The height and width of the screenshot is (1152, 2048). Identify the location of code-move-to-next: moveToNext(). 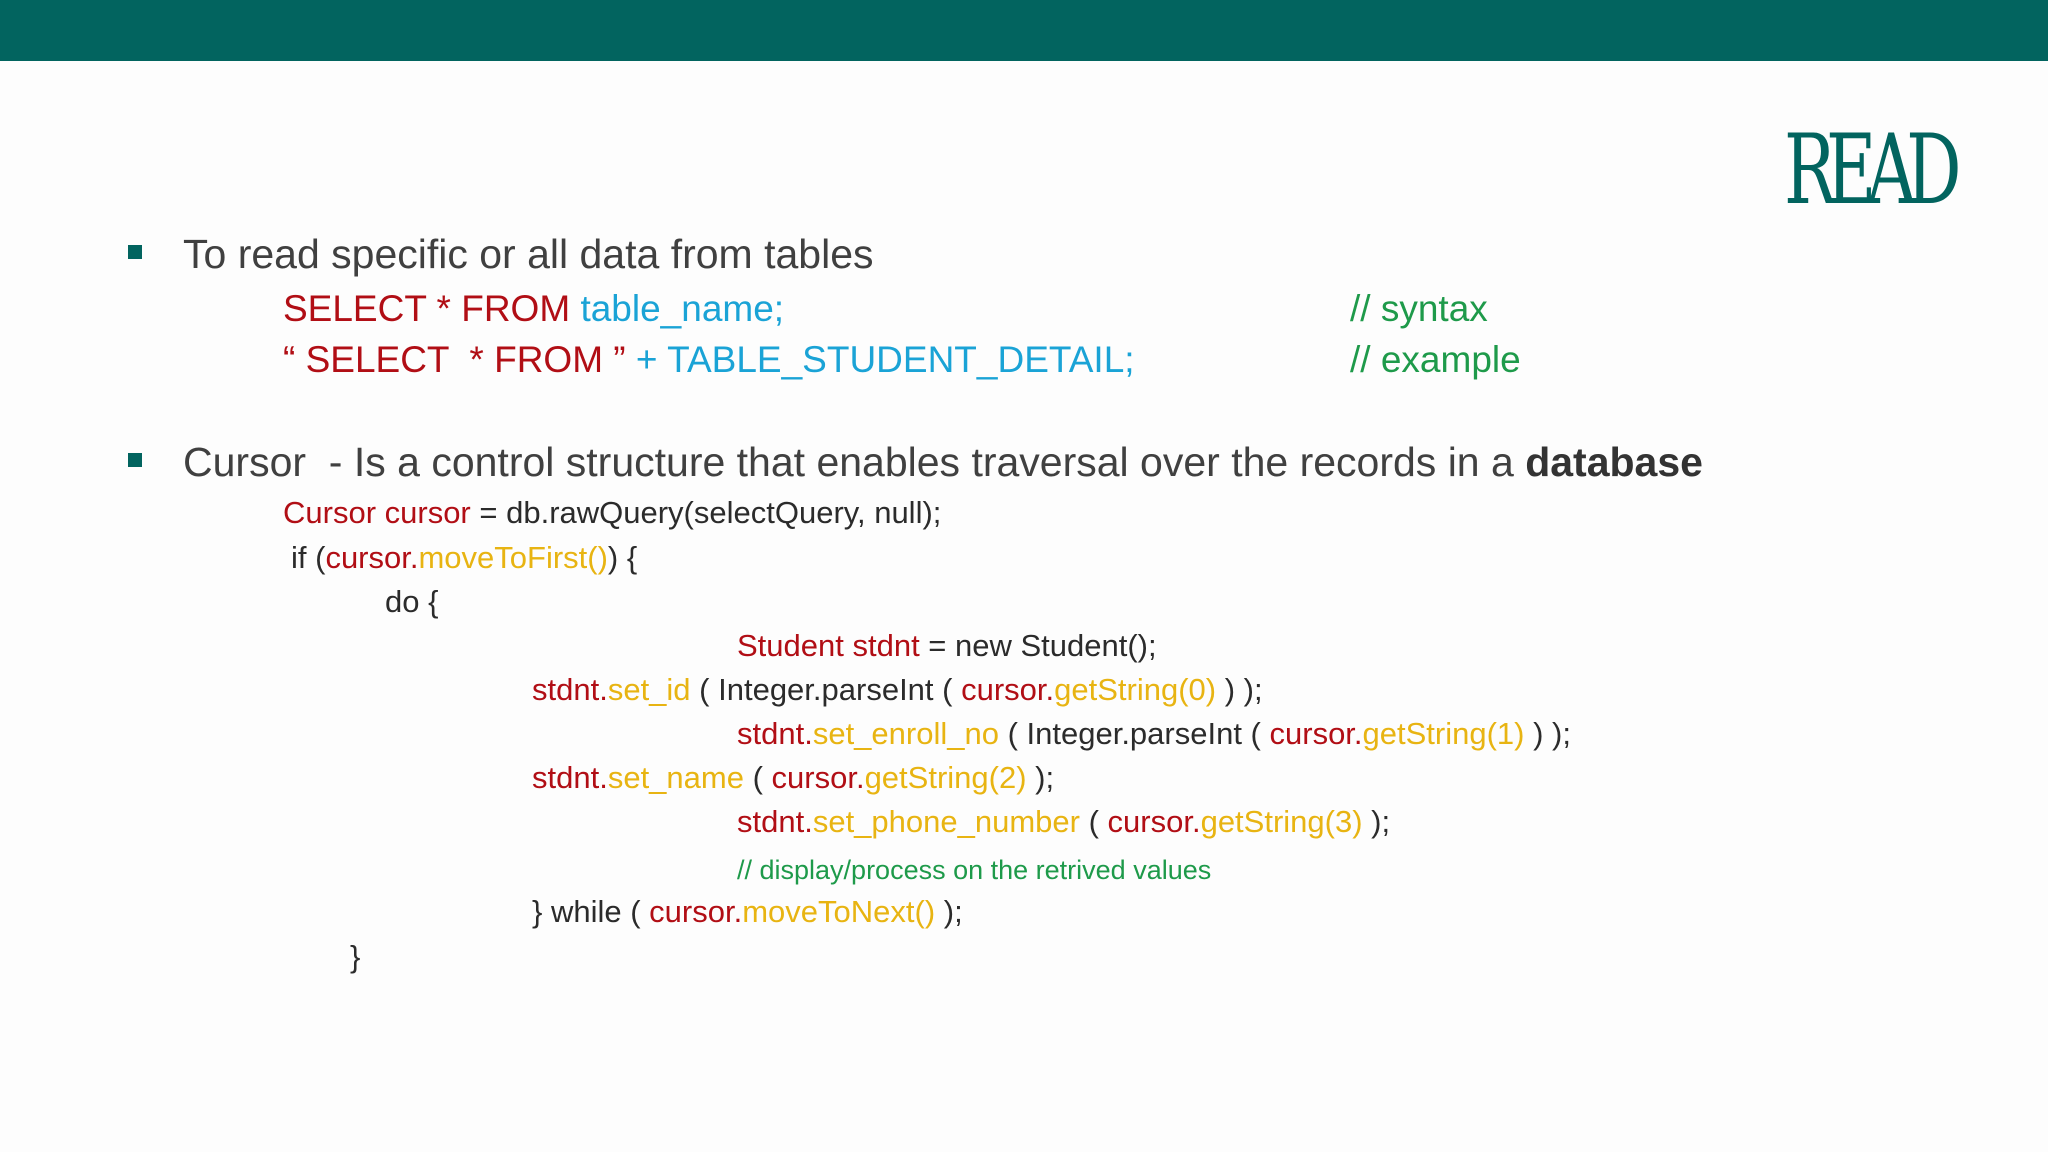
(839, 911).